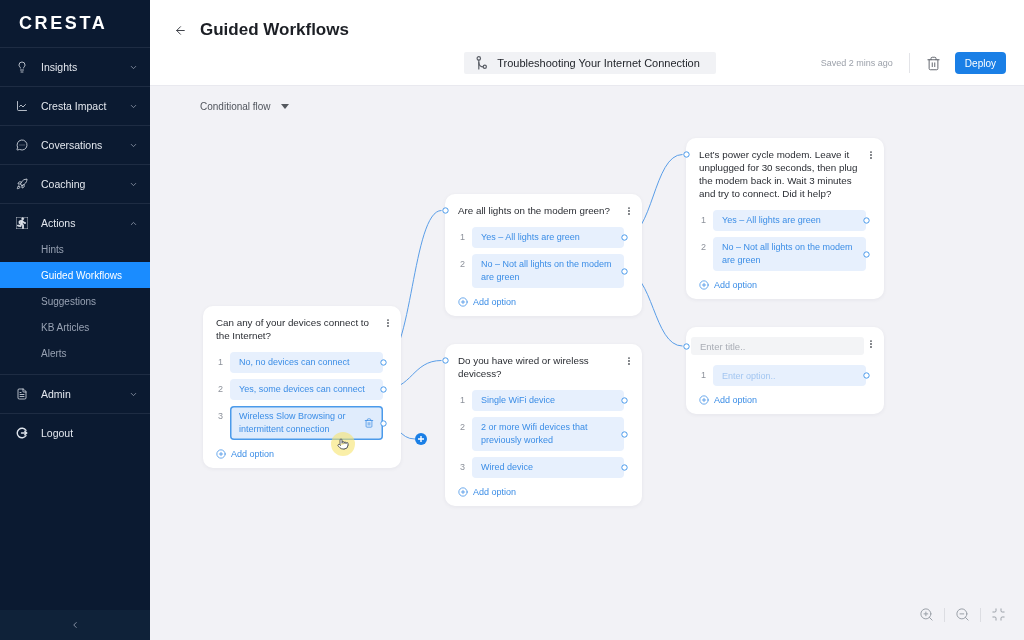 This screenshot has height=640, width=1024. I want to click on sidebar-menu-item: Coaching, so click(75, 184).